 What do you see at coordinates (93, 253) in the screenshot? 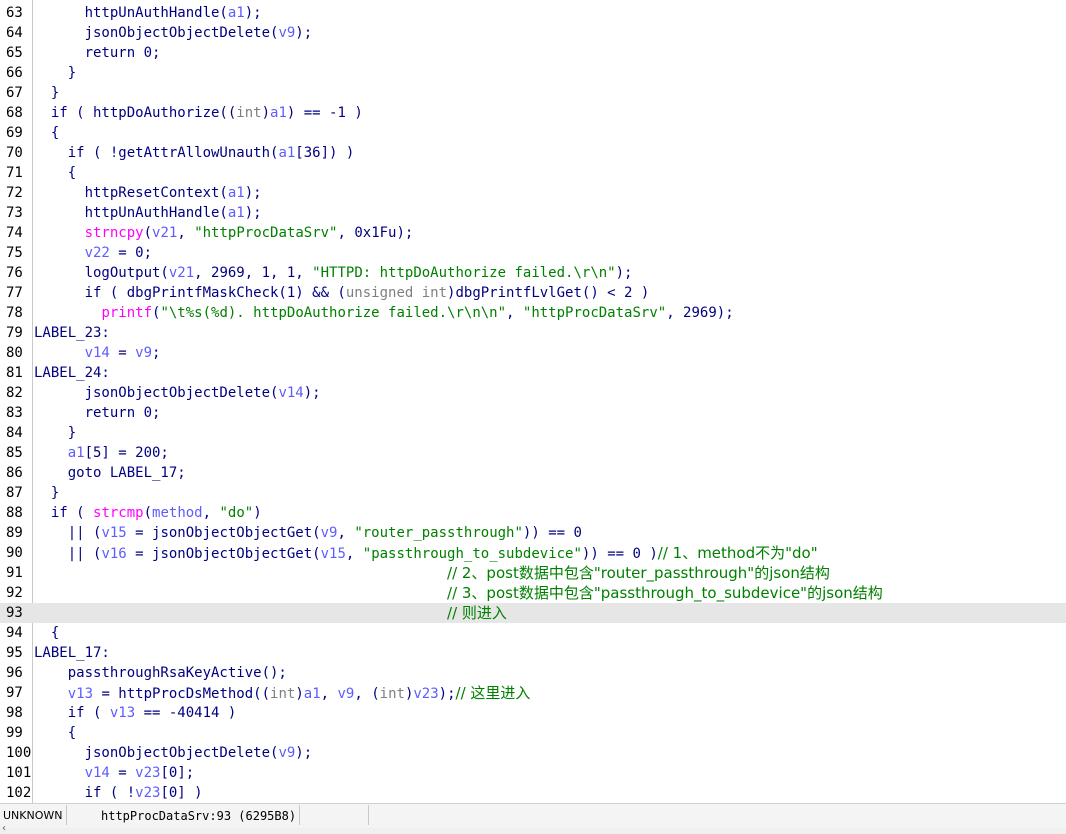
I see `code-text: v22 = 0;` at bounding box center [93, 253].